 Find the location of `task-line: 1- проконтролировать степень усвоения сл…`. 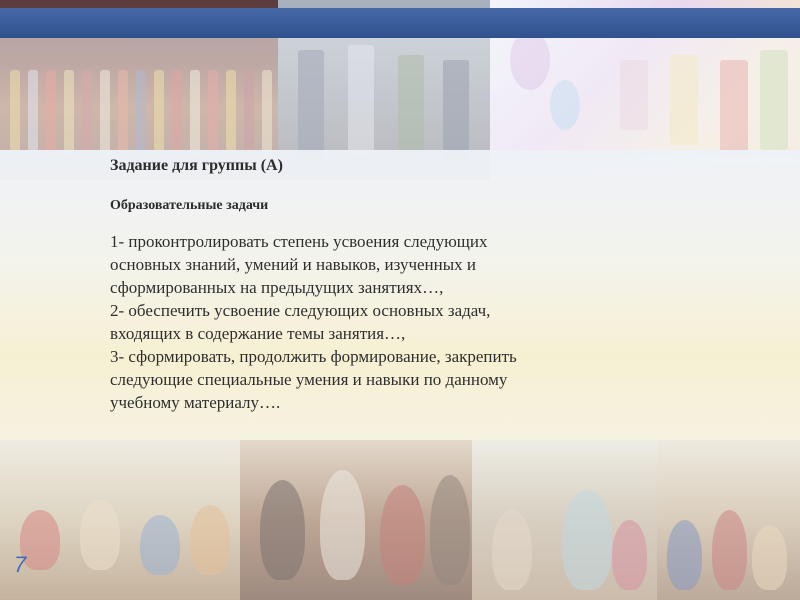

task-line: 1- проконтролировать степень усвоения сл… is located at coordinates (299, 241).